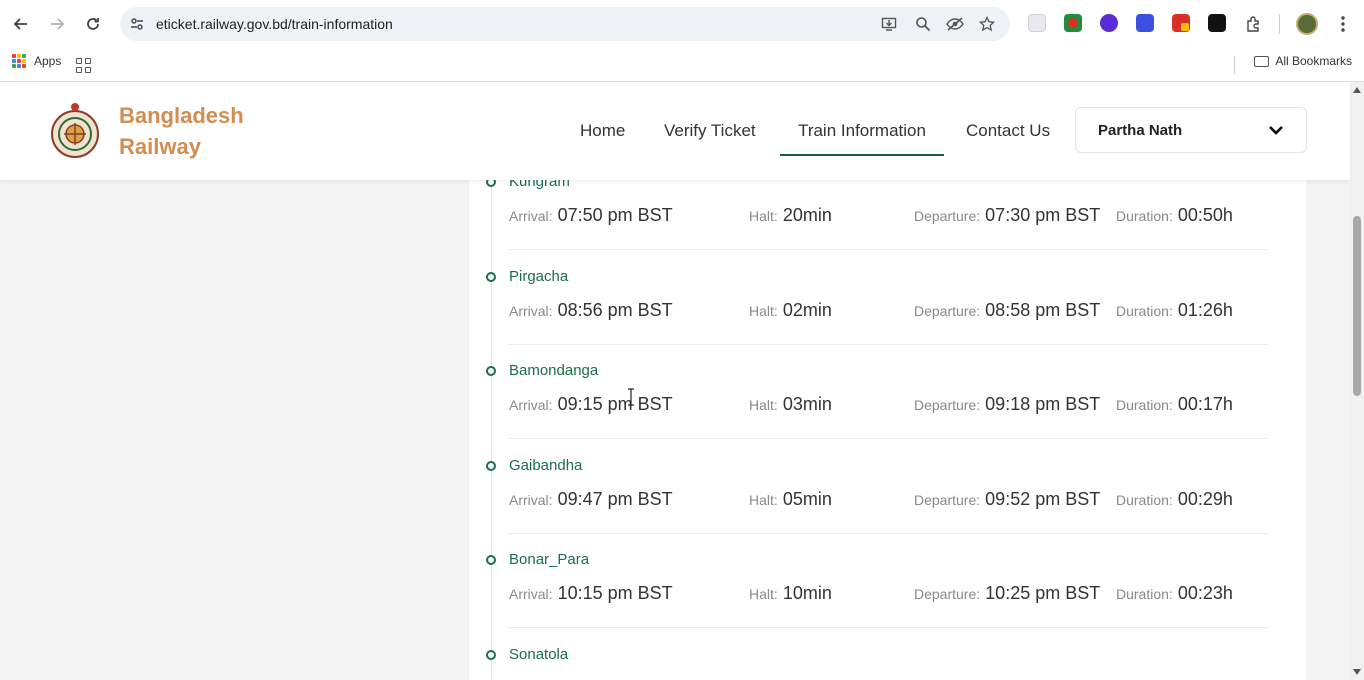 The image size is (1364, 680). I want to click on arrival-info: Arrival: 08:56 pm BST, so click(591, 310).